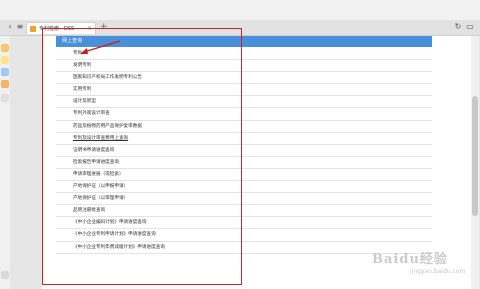 Image resolution: width=480 pixels, height=289 pixels. I want to click on list-item: 设计及新型, so click(244, 102).